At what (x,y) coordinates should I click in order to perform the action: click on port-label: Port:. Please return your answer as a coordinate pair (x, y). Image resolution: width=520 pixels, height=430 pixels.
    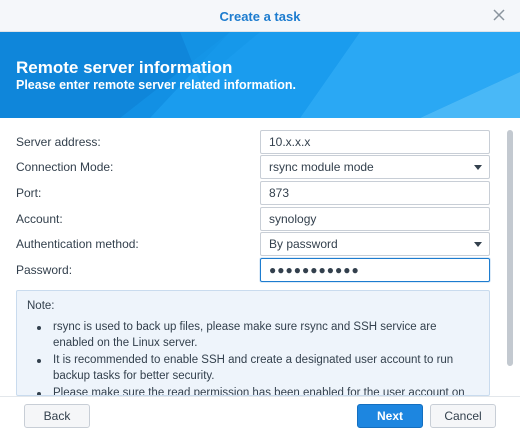
    Looking at the image, I should click on (29, 193).